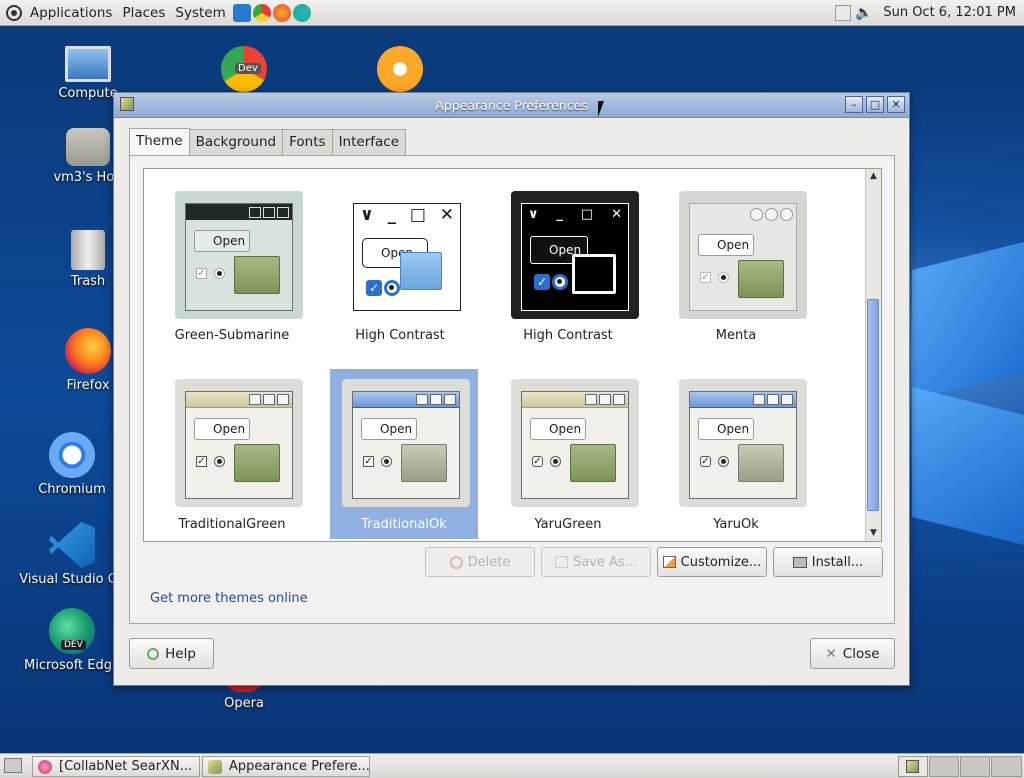  What do you see at coordinates (72, 489) in the screenshot?
I see `desktop-icon-label: Chromium` at bounding box center [72, 489].